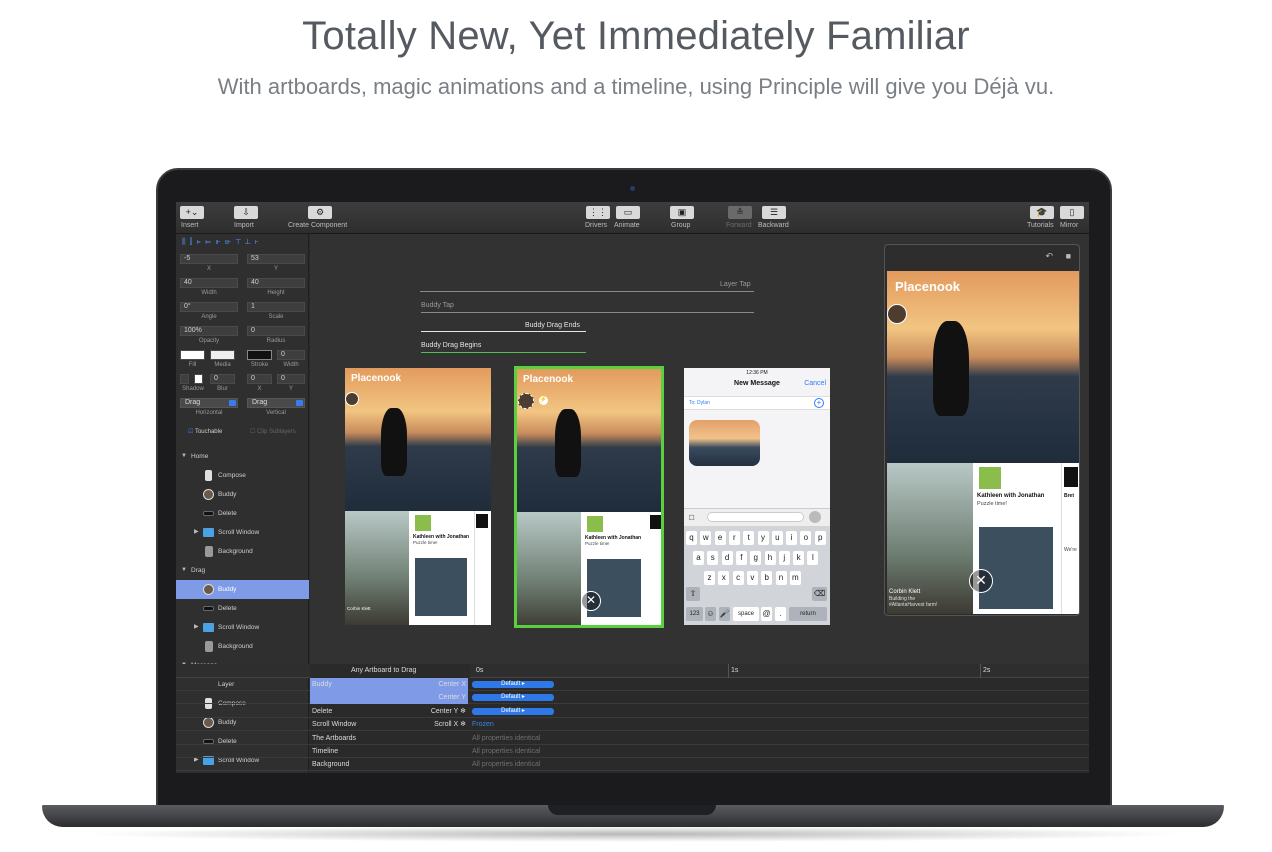 The image size is (1272, 852). I want to click on group-button: ▣, so click(682, 212).